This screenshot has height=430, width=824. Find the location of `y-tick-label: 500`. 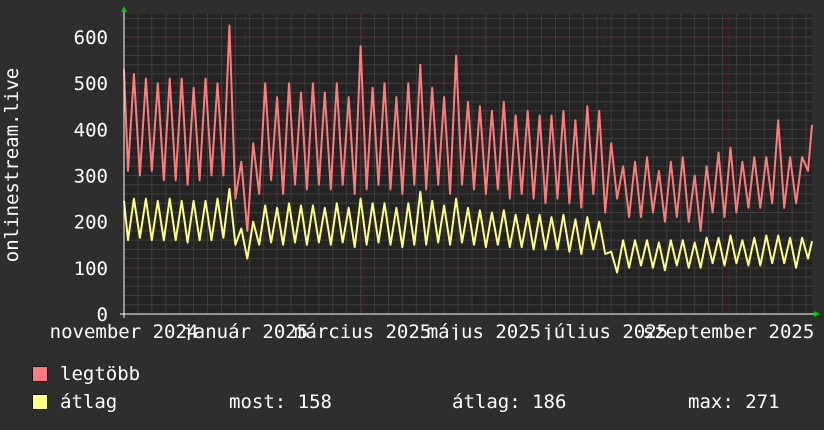

y-tick-label: 500 is located at coordinates (91, 84).